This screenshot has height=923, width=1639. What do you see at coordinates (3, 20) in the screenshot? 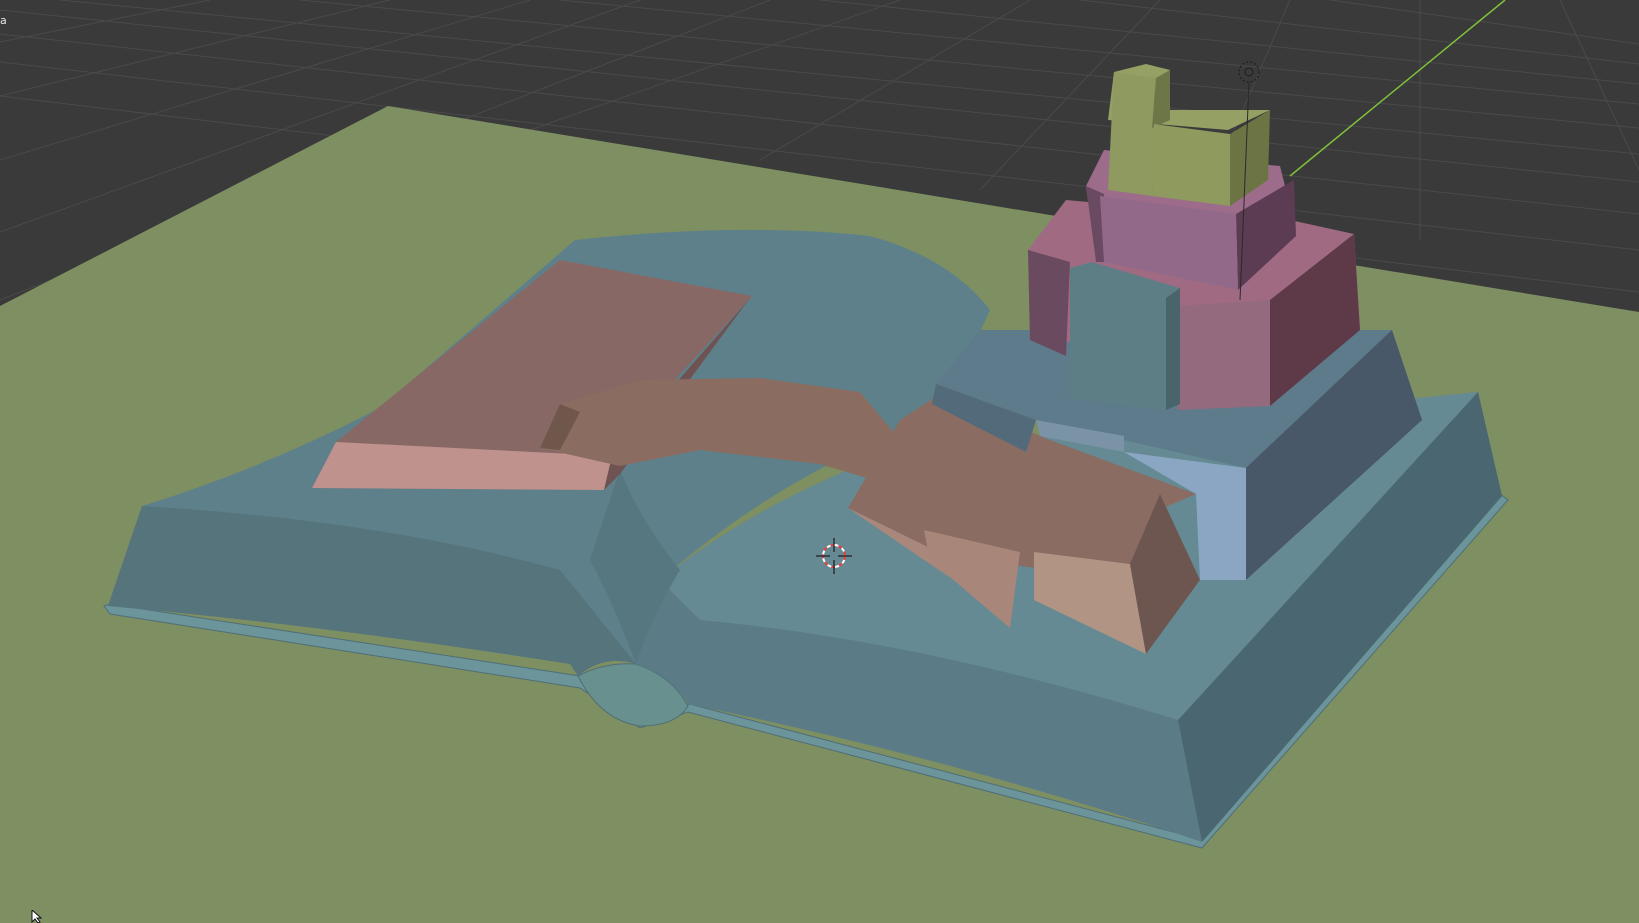
I see `viewport-corner-label: a` at bounding box center [3, 20].